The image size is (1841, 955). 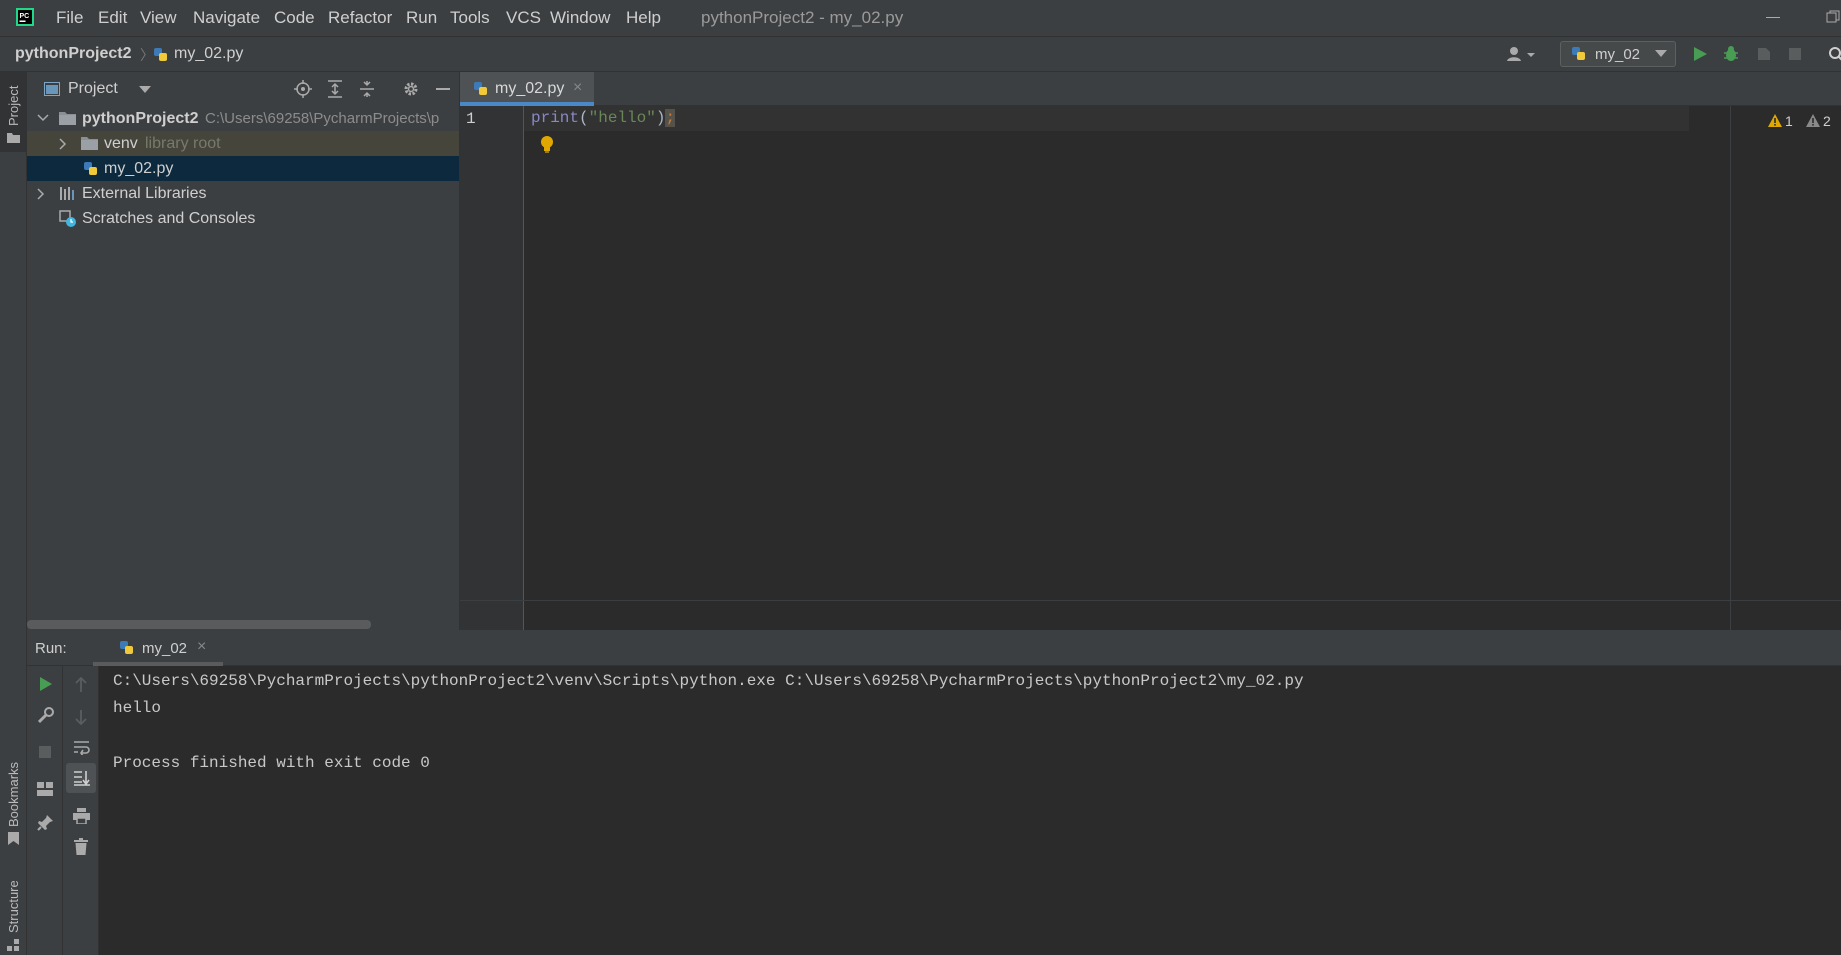 What do you see at coordinates (68, 219) in the screenshot?
I see `scratches-icon` at bounding box center [68, 219].